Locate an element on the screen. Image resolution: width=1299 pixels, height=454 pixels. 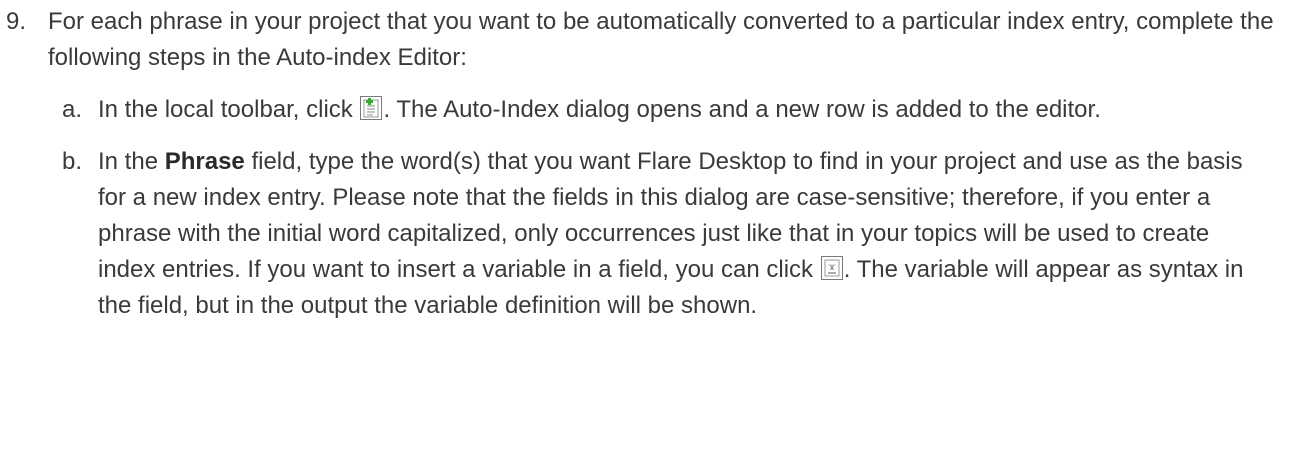
substep-letter: a. is located at coordinates (72, 109).